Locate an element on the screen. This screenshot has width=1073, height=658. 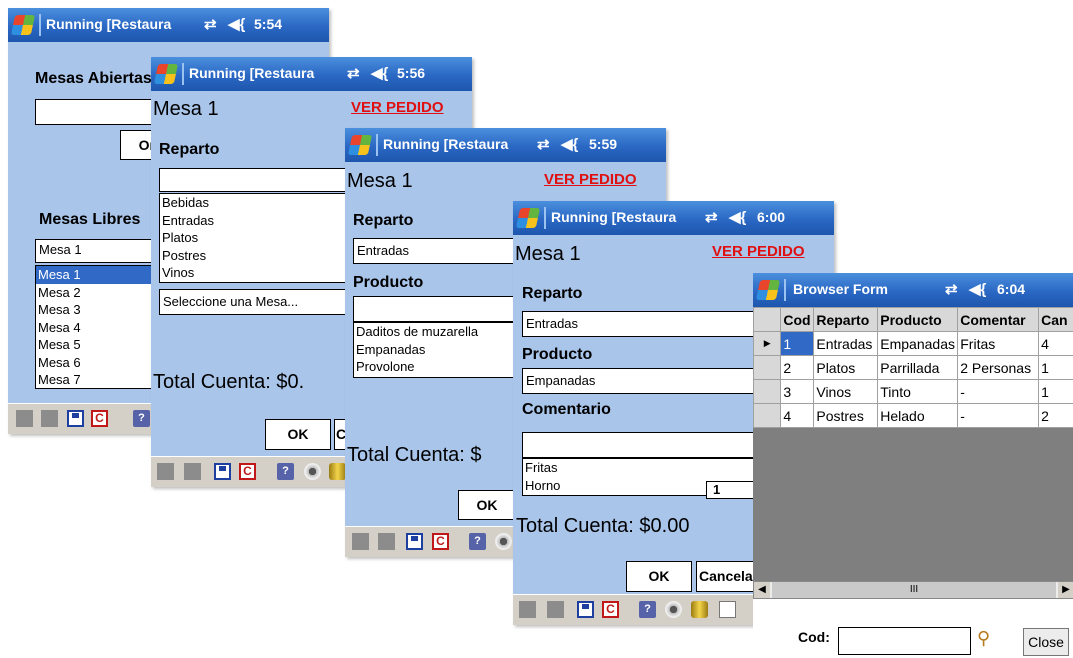
producto-field is located at coordinates (438, 309).